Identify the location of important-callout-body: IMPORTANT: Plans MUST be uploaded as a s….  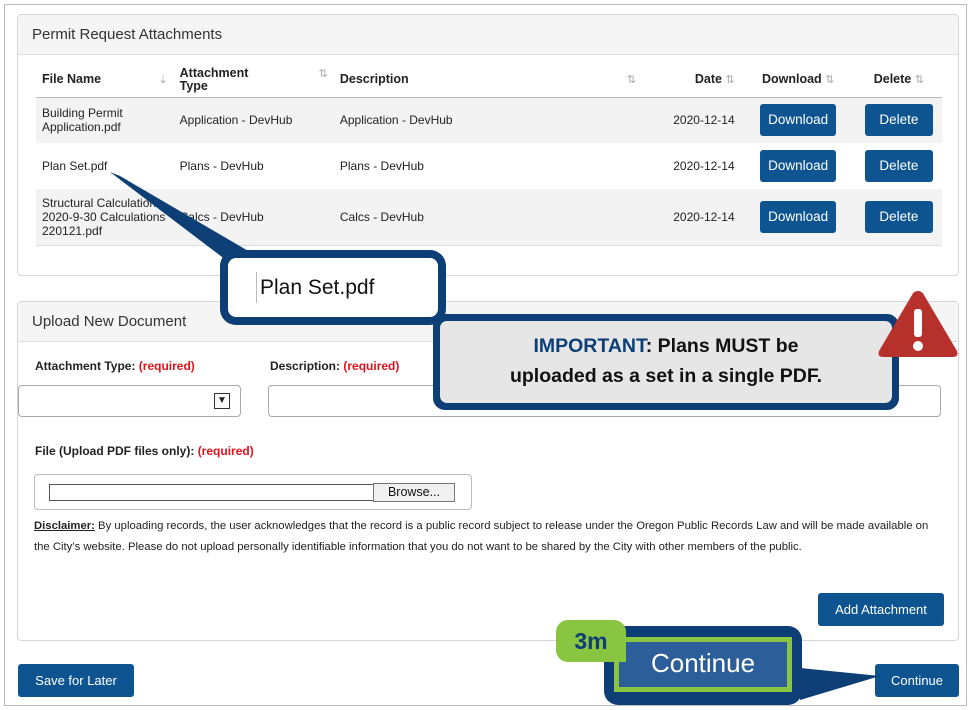
(666, 362).